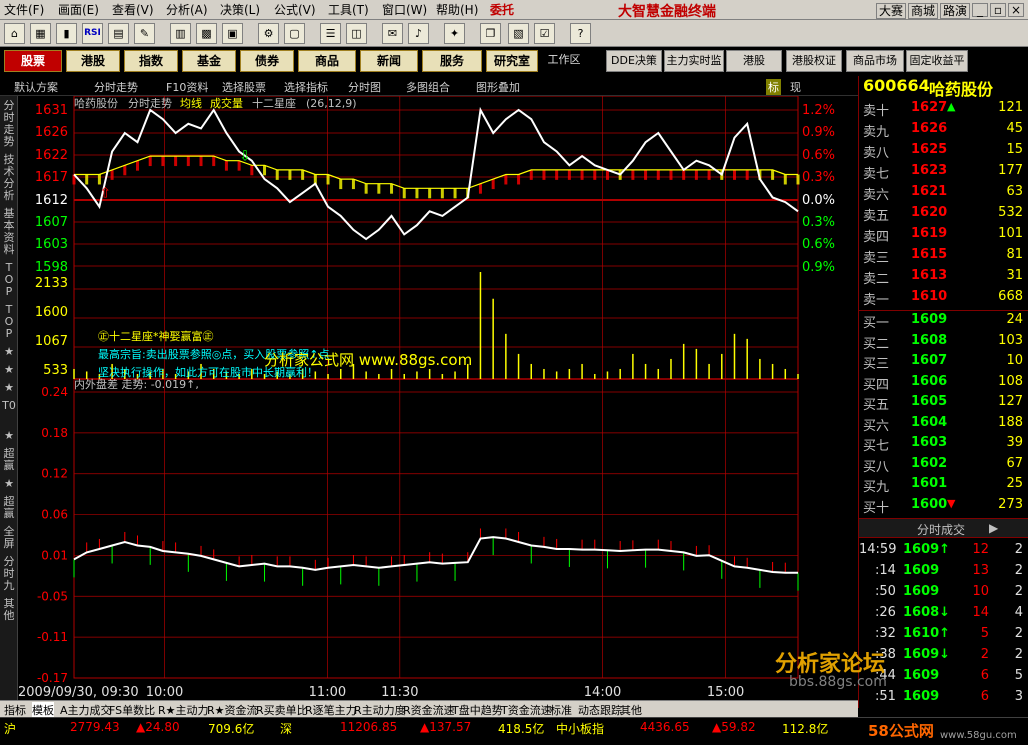 This screenshot has height=745, width=1028. Describe the element at coordinates (151, 61) in the screenshot. I see `nav-index: 指数` at that location.